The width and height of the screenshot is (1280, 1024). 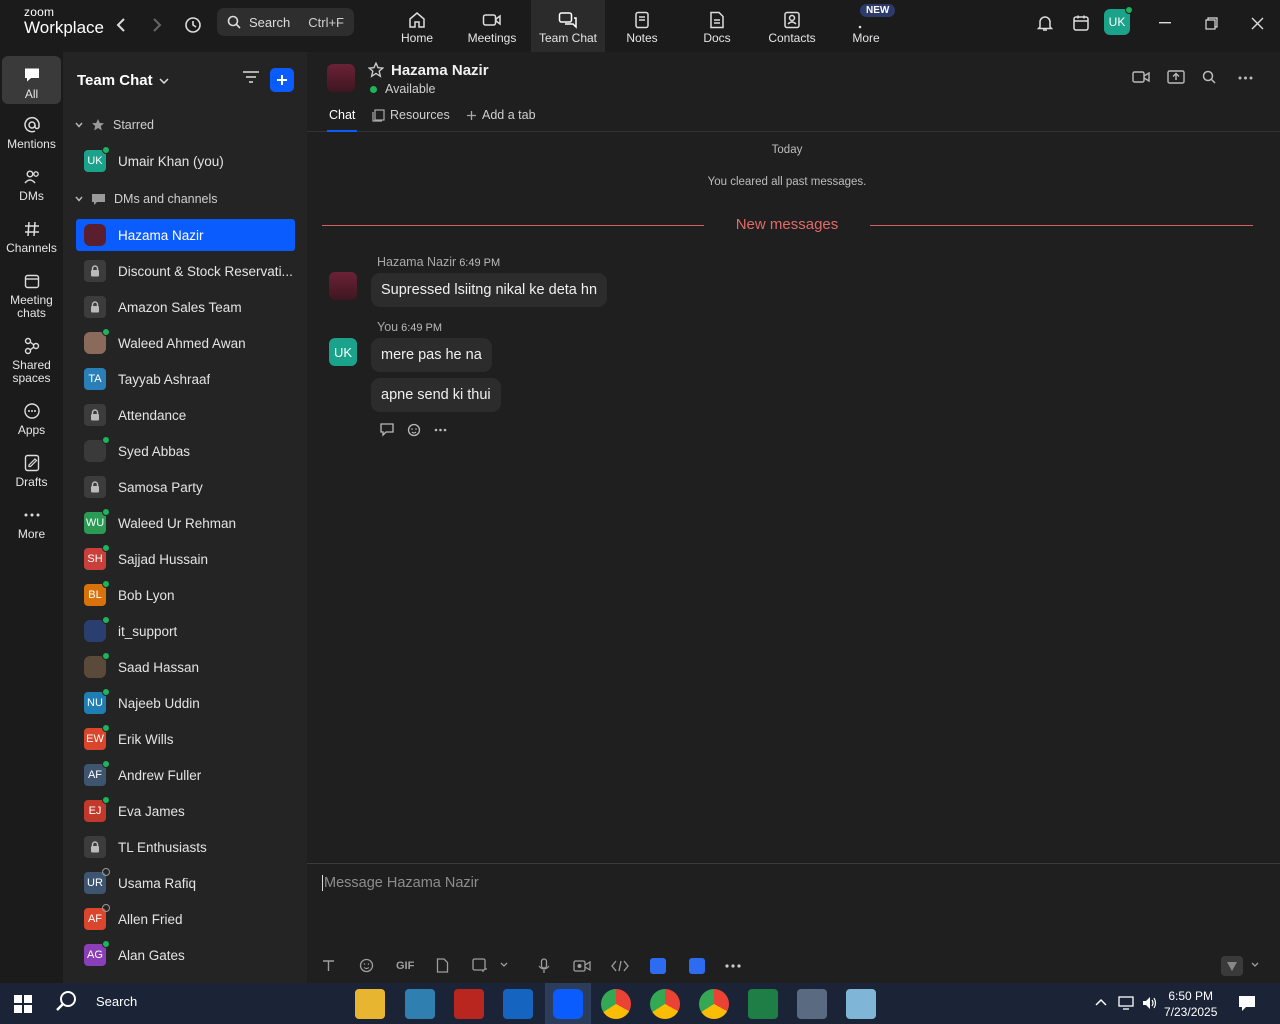 I want to click on notifications-icon, so click(x=1247, y=1003).